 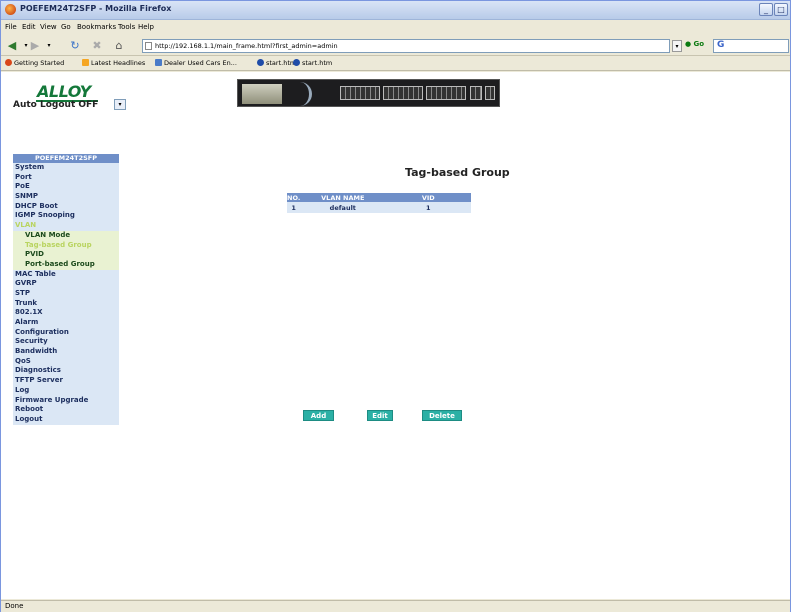 What do you see at coordinates (428, 197) in the screenshot?
I see `column-header-vid: VID` at bounding box center [428, 197].